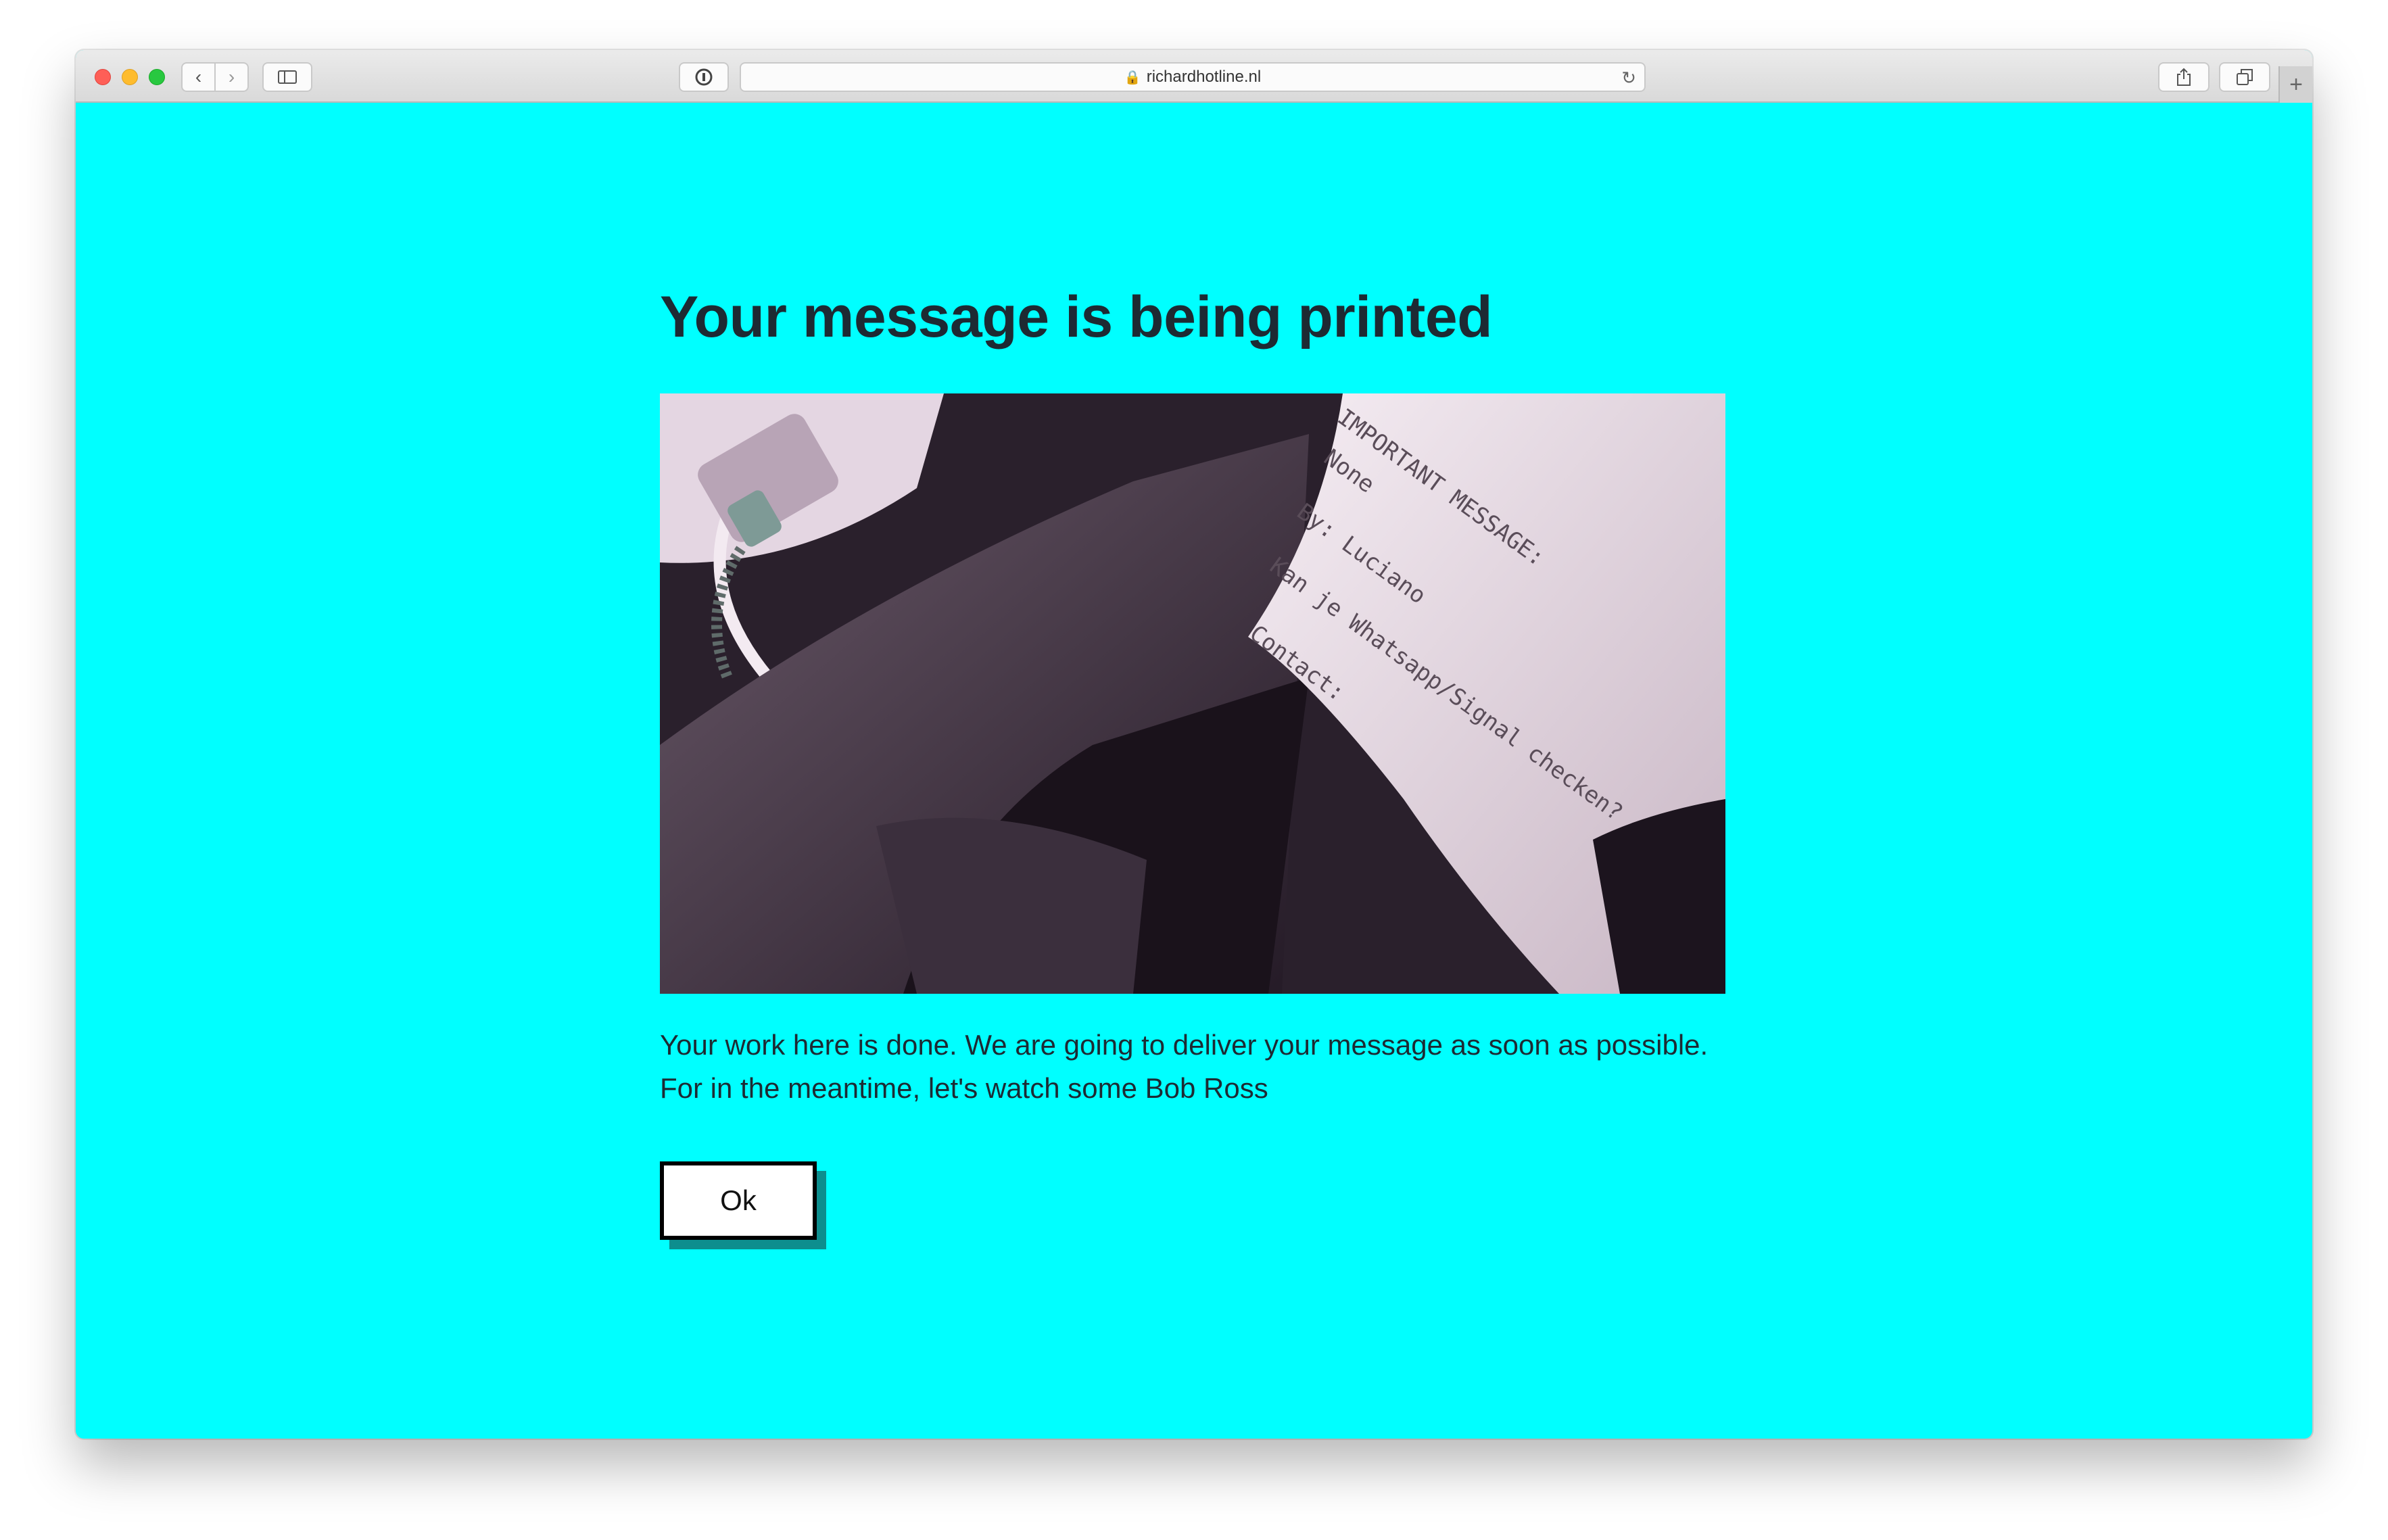 The width and height of the screenshot is (2388, 1540). What do you see at coordinates (103, 77) in the screenshot?
I see `close-window-button` at bounding box center [103, 77].